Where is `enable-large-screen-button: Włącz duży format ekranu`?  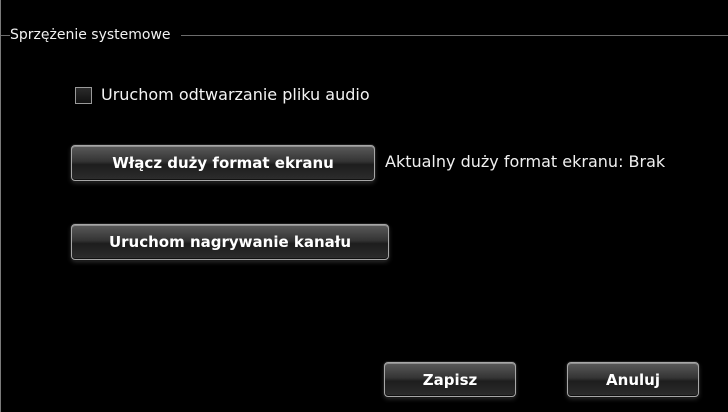
enable-large-screen-button: Włącz duży format ekranu is located at coordinates (223, 163).